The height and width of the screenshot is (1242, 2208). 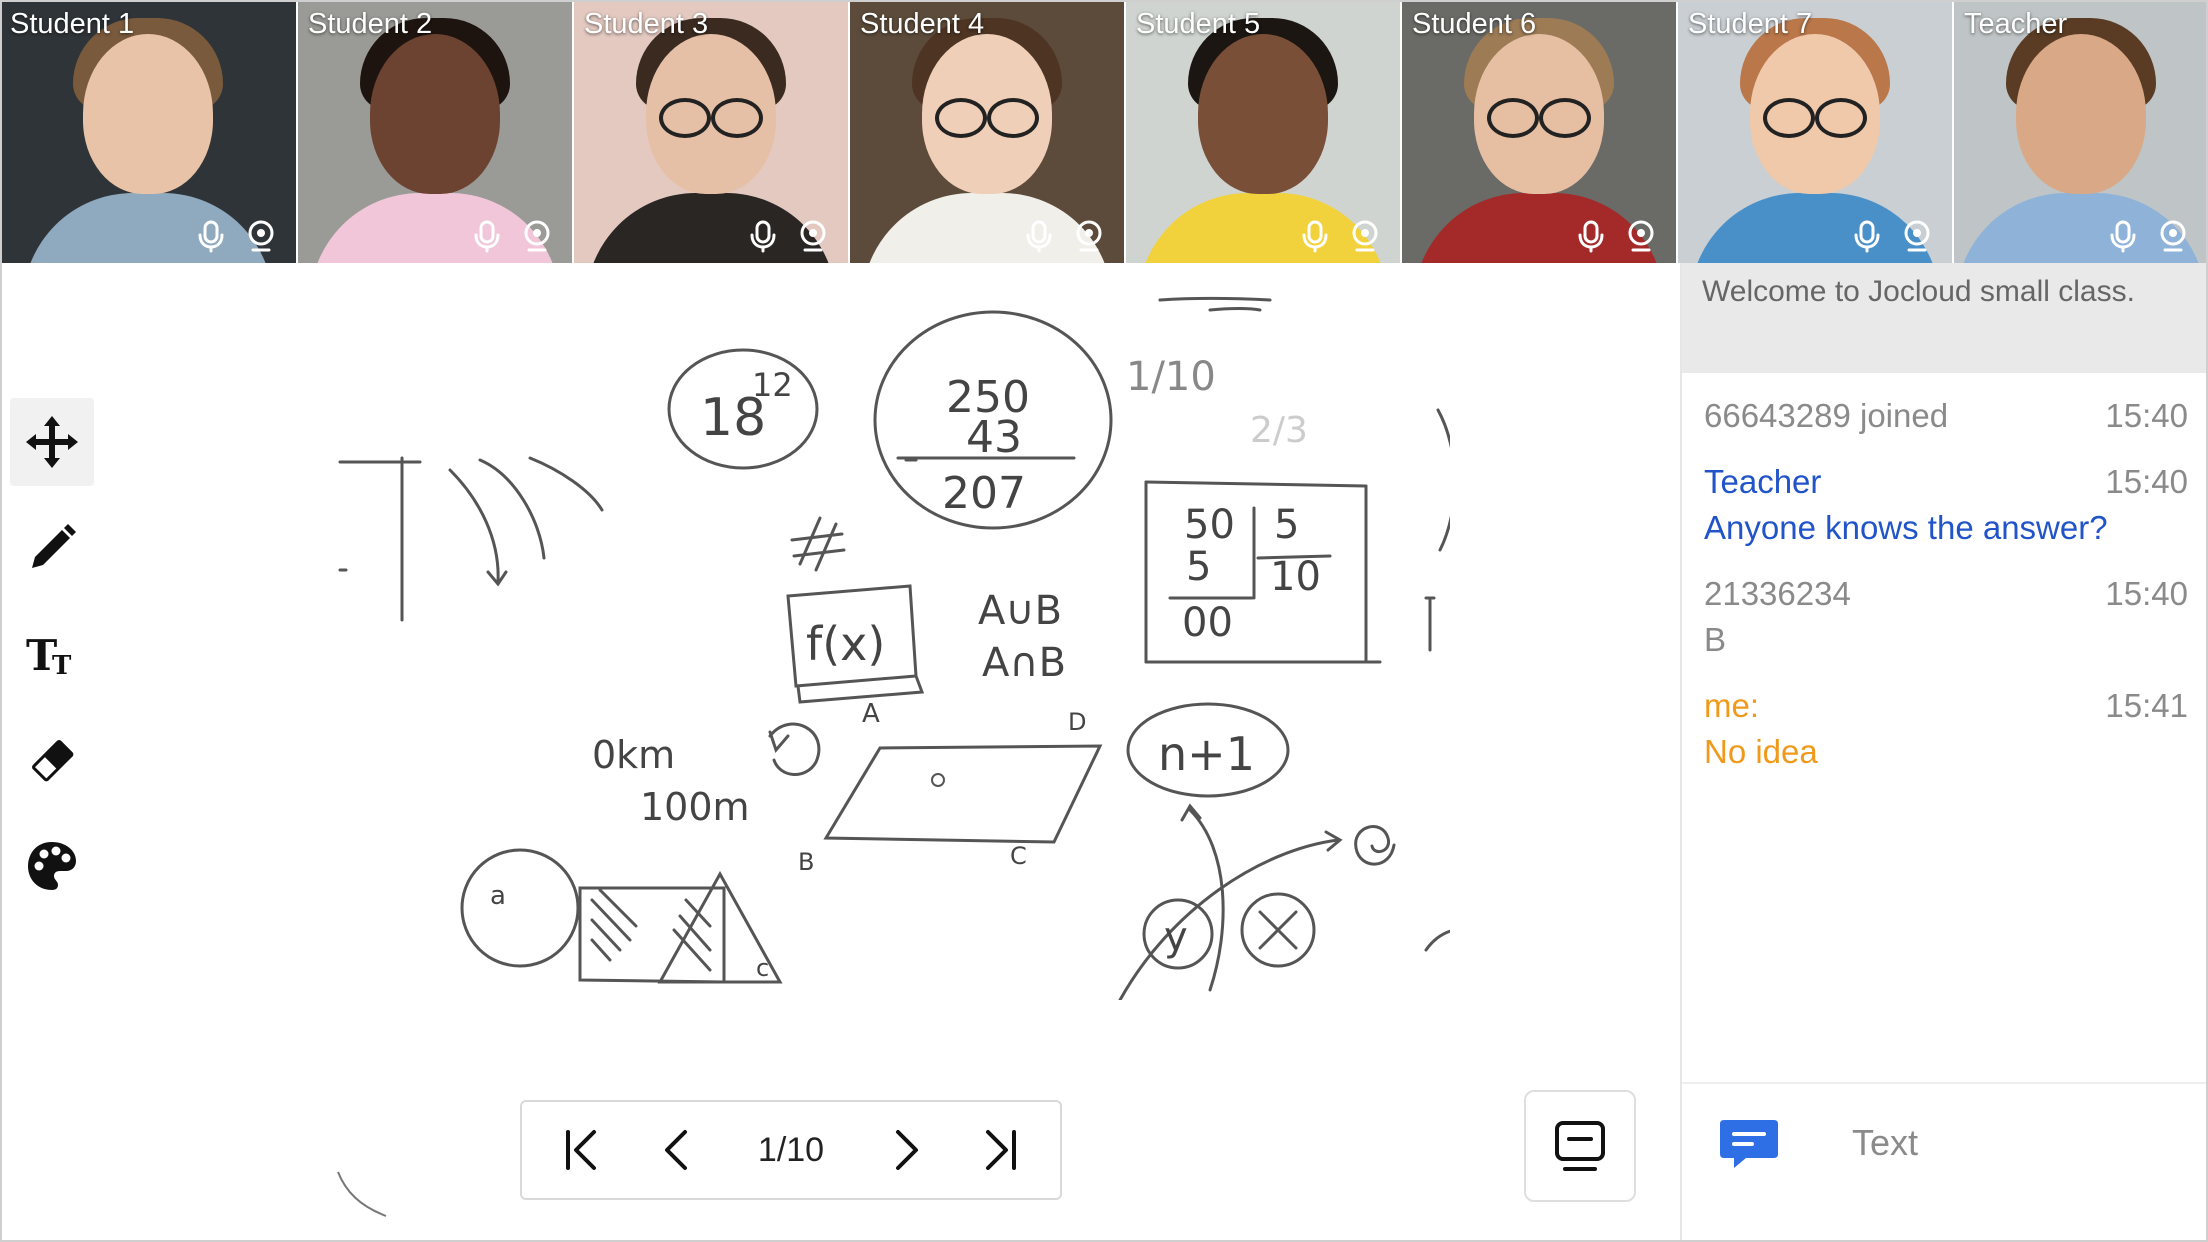 What do you see at coordinates (72, 24) in the screenshot?
I see `participant-name: Student 1` at bounding box center [72, 24].